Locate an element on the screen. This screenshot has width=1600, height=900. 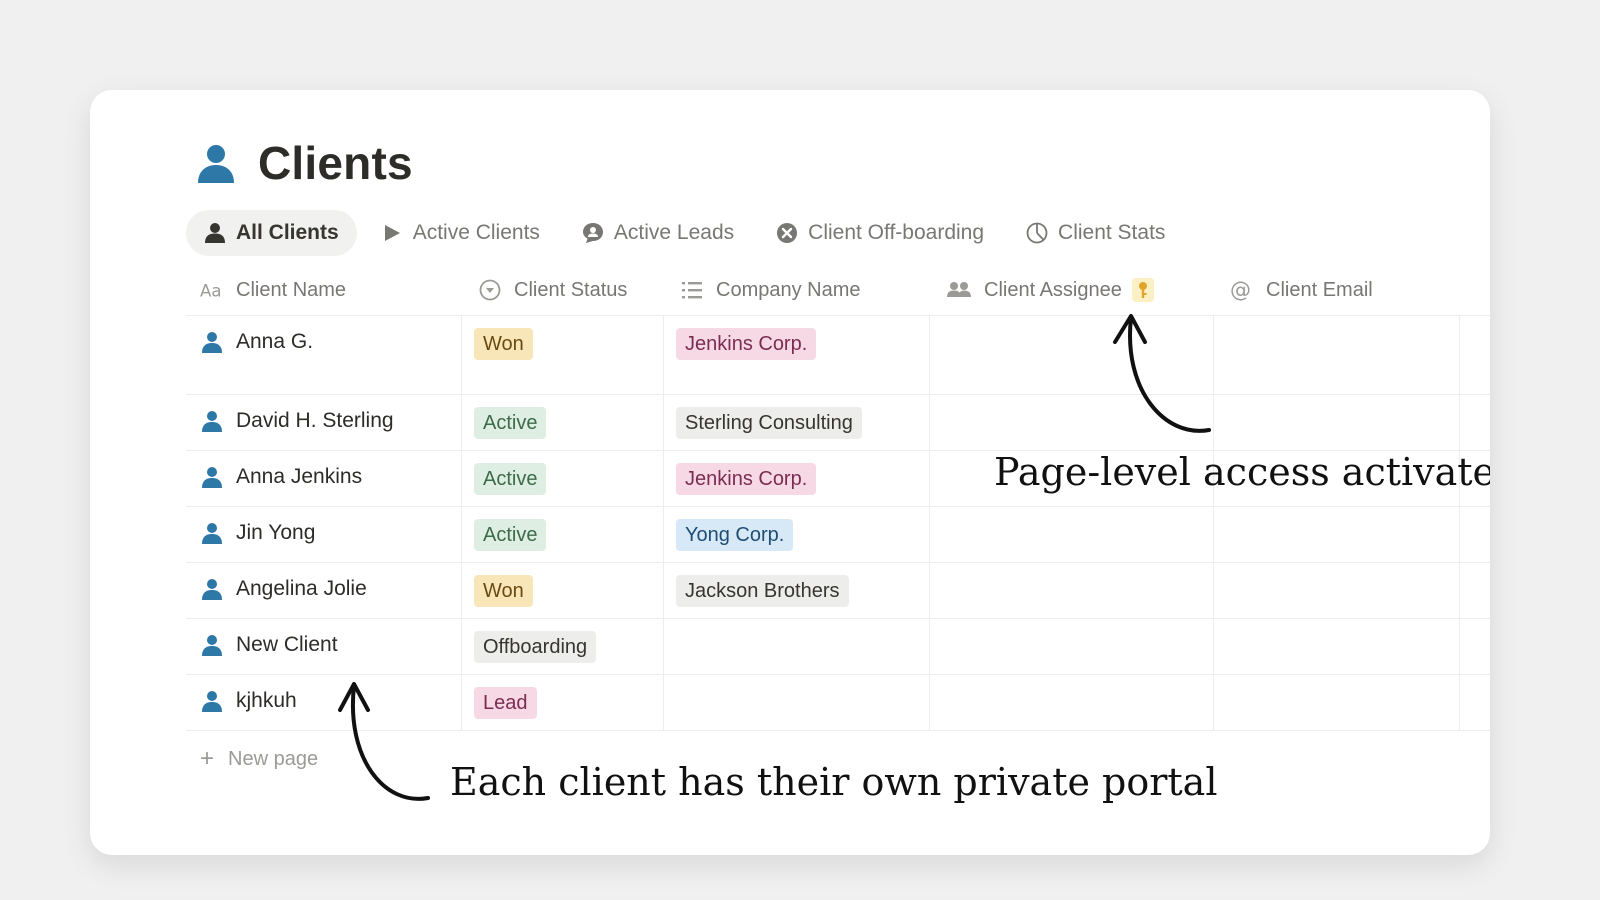
column-header-client-status: Client Status is located at coordinates (552, 290).